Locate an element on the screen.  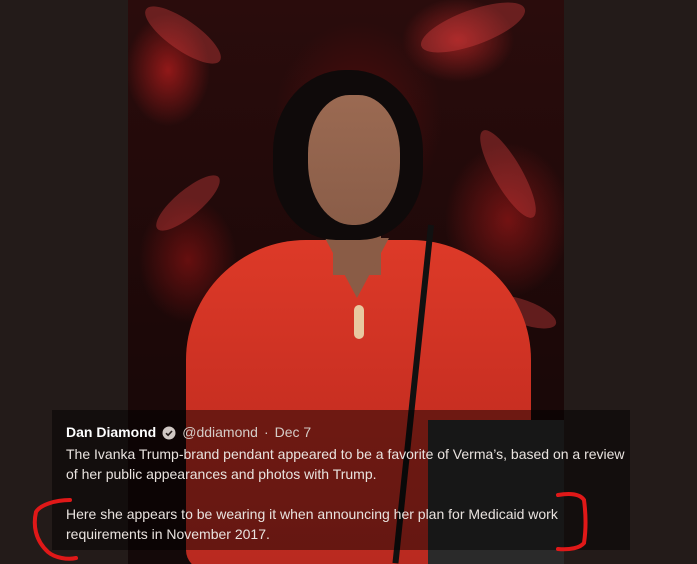
author-name: Dan Diamond is located at coordinates (111, 432).